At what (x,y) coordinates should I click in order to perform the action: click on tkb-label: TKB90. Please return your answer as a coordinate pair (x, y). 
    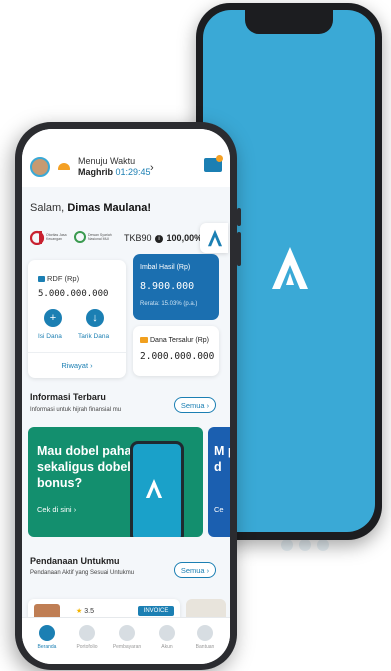
    Looking at the image, I should click on (138, 238).